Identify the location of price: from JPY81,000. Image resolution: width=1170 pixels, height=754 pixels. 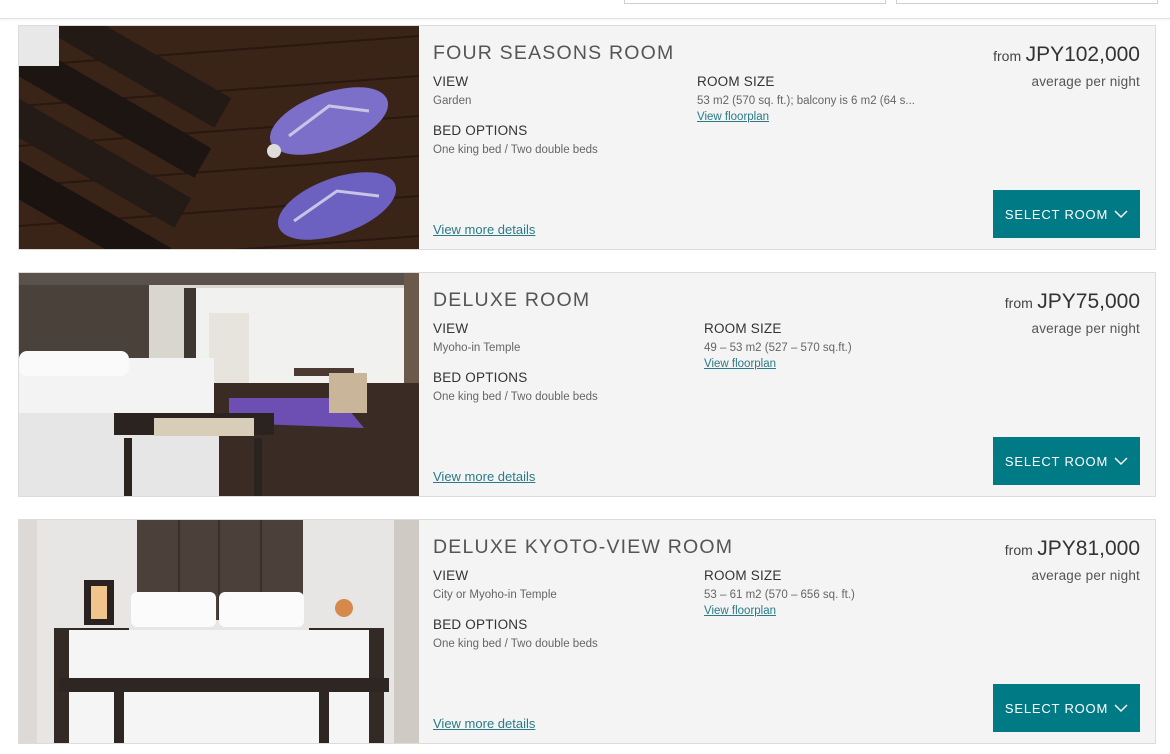
(1072, 549).